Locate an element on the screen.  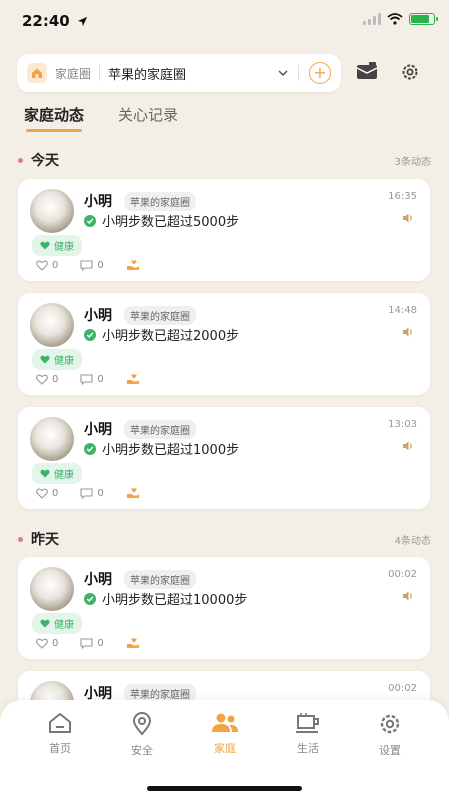
activity-message: 小明步数已超过2000步 is located at coordinates (161, 334).